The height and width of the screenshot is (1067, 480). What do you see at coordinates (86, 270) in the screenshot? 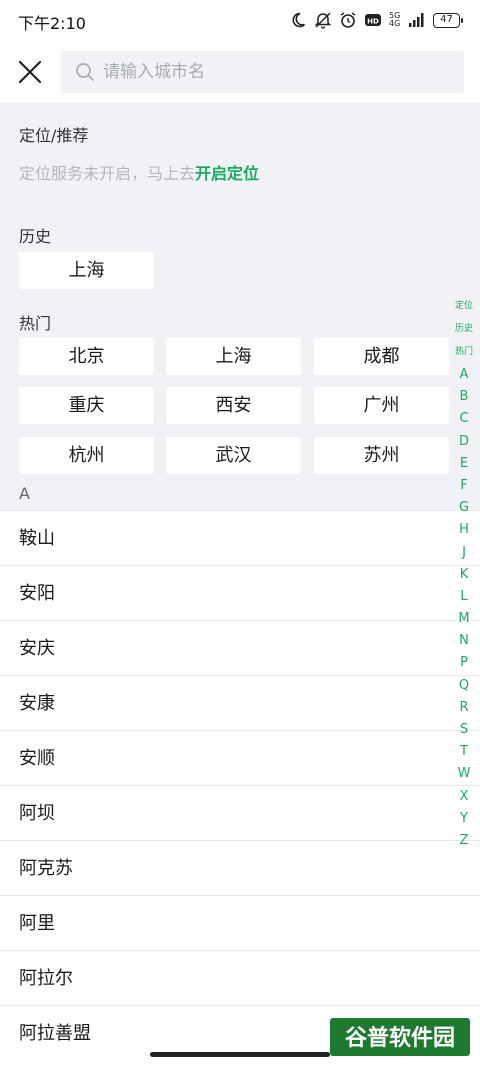
I see `history-city-chip: 上海` at bounding box center [86, 270].